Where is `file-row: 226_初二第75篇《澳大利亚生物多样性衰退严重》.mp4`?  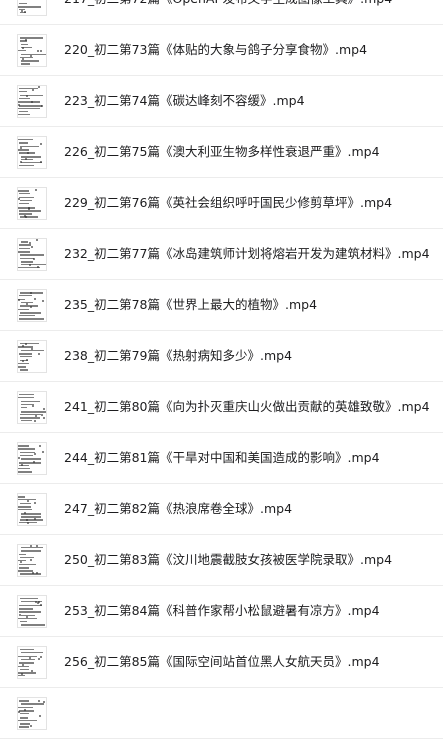
file-row: 226_初二第75篇《澳大利亚生物多样性衰退严重》.mp4 is located at coordinates (221, 152).